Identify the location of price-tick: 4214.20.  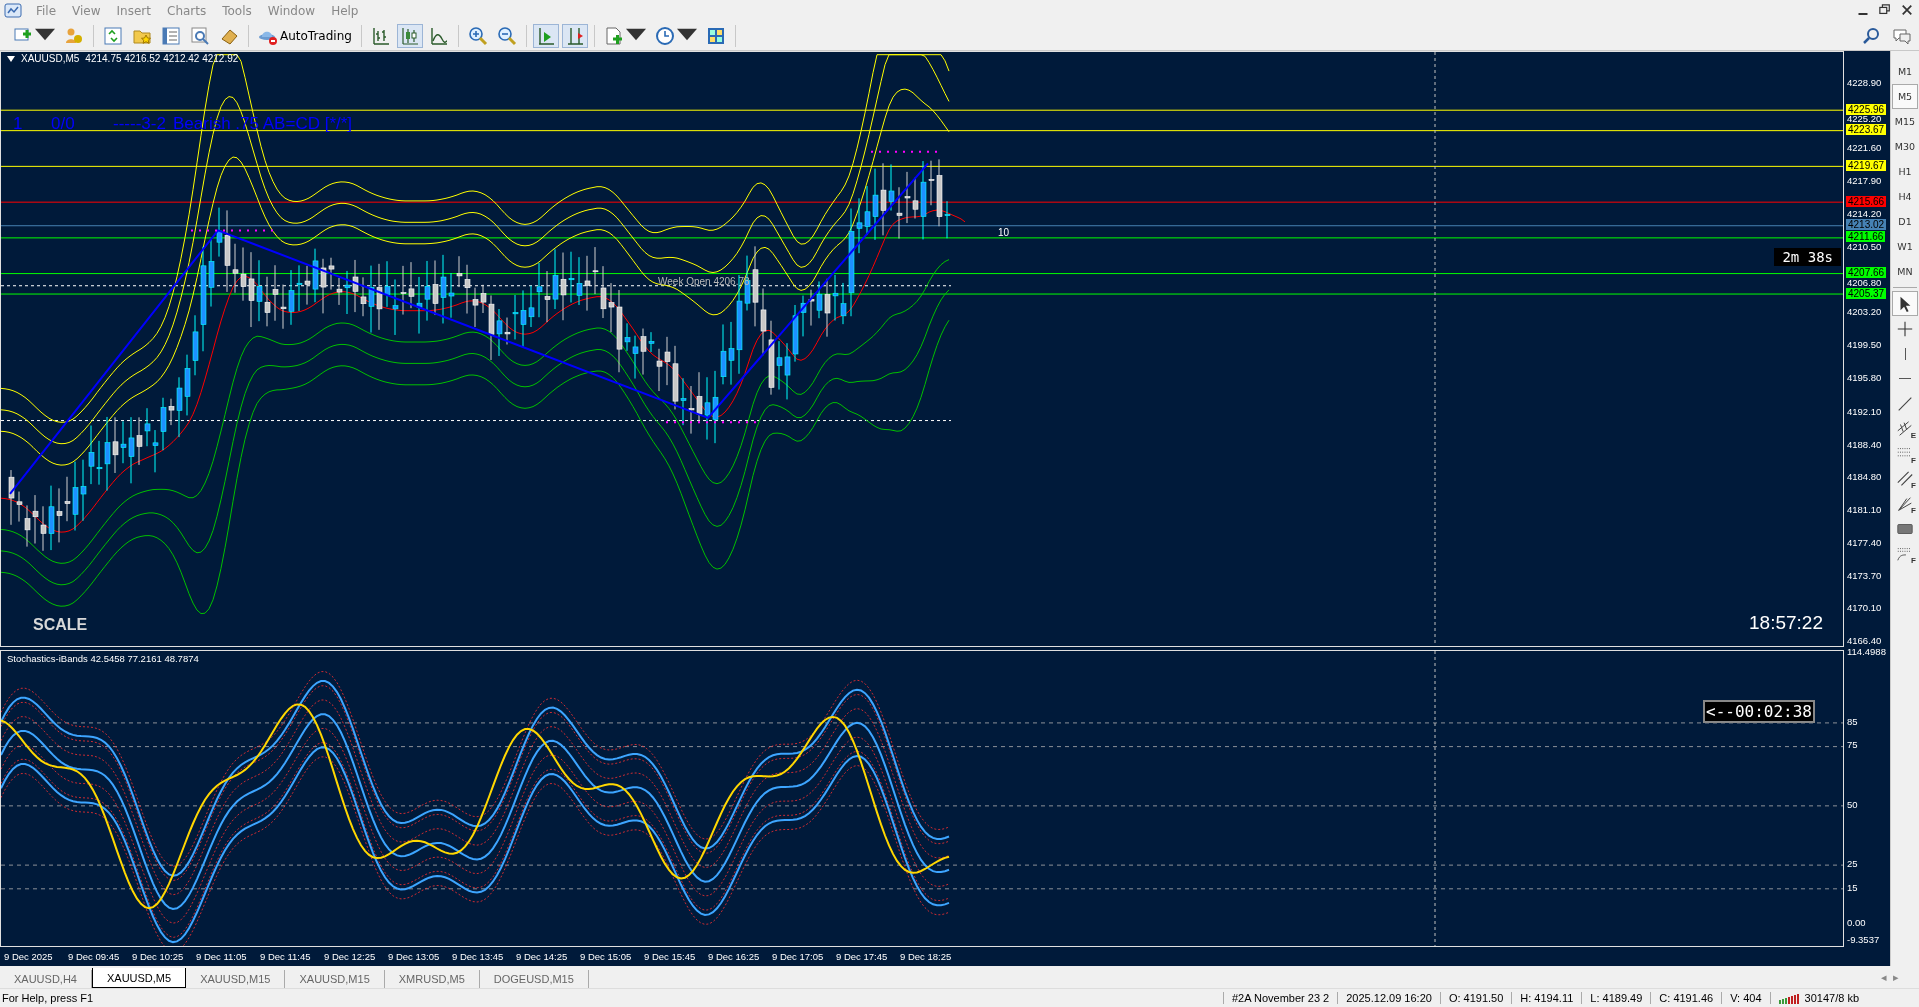
(1864, 214).